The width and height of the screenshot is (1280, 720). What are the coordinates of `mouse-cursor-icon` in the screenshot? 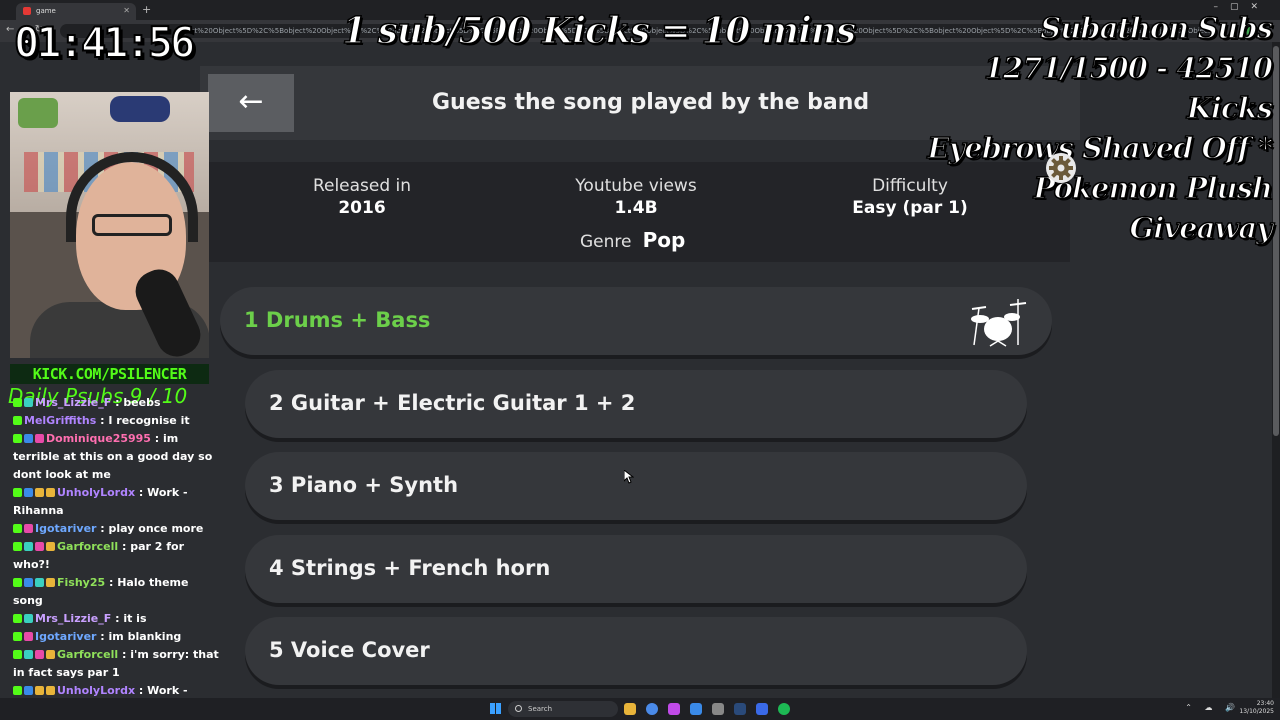 It's located at (629, 477).